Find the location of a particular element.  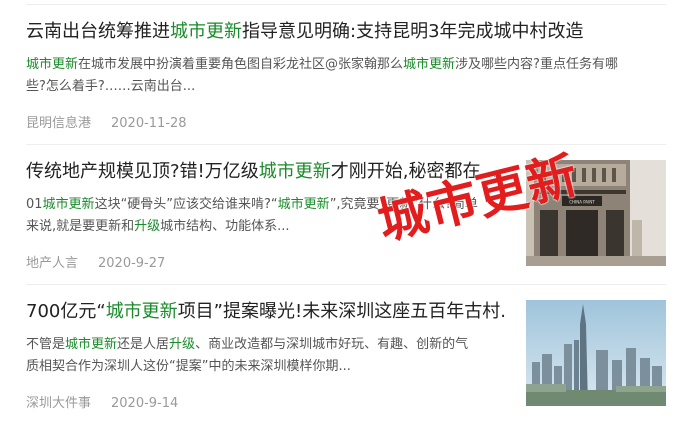

article-date: 2020-9-14 is located at coordinates (145, 403).